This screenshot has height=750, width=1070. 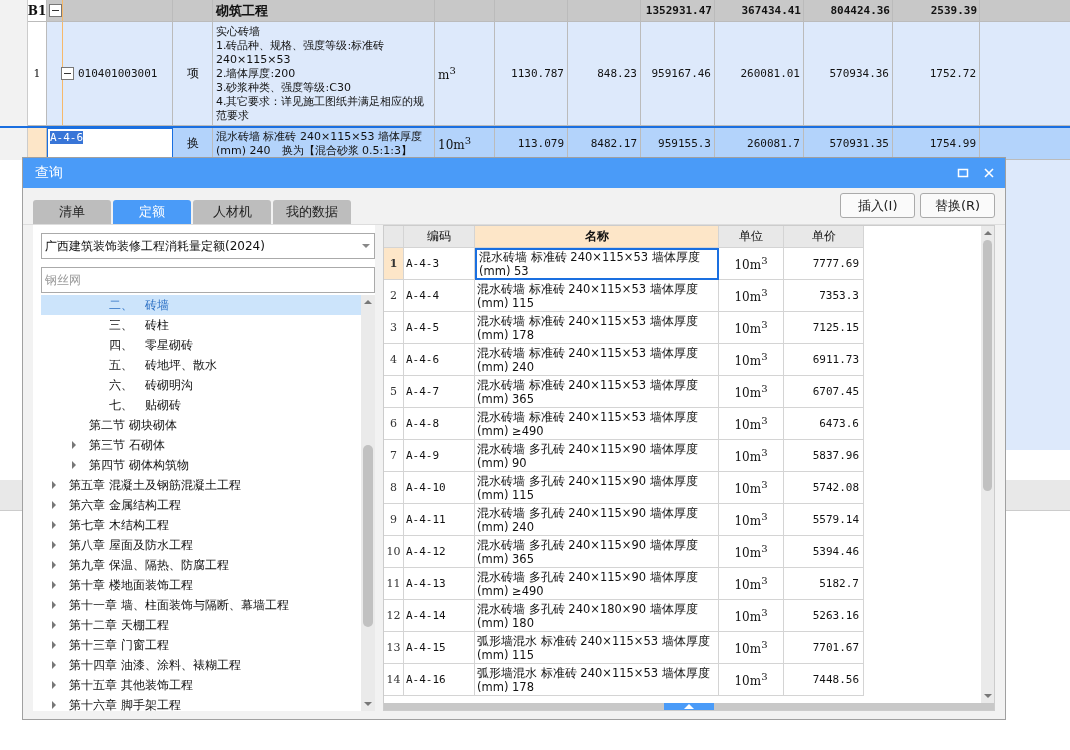 What do you see at coordinates (824, 552) in the screenshot?
I see `table-cell: 5394.46` at bounding box center [824, 552].